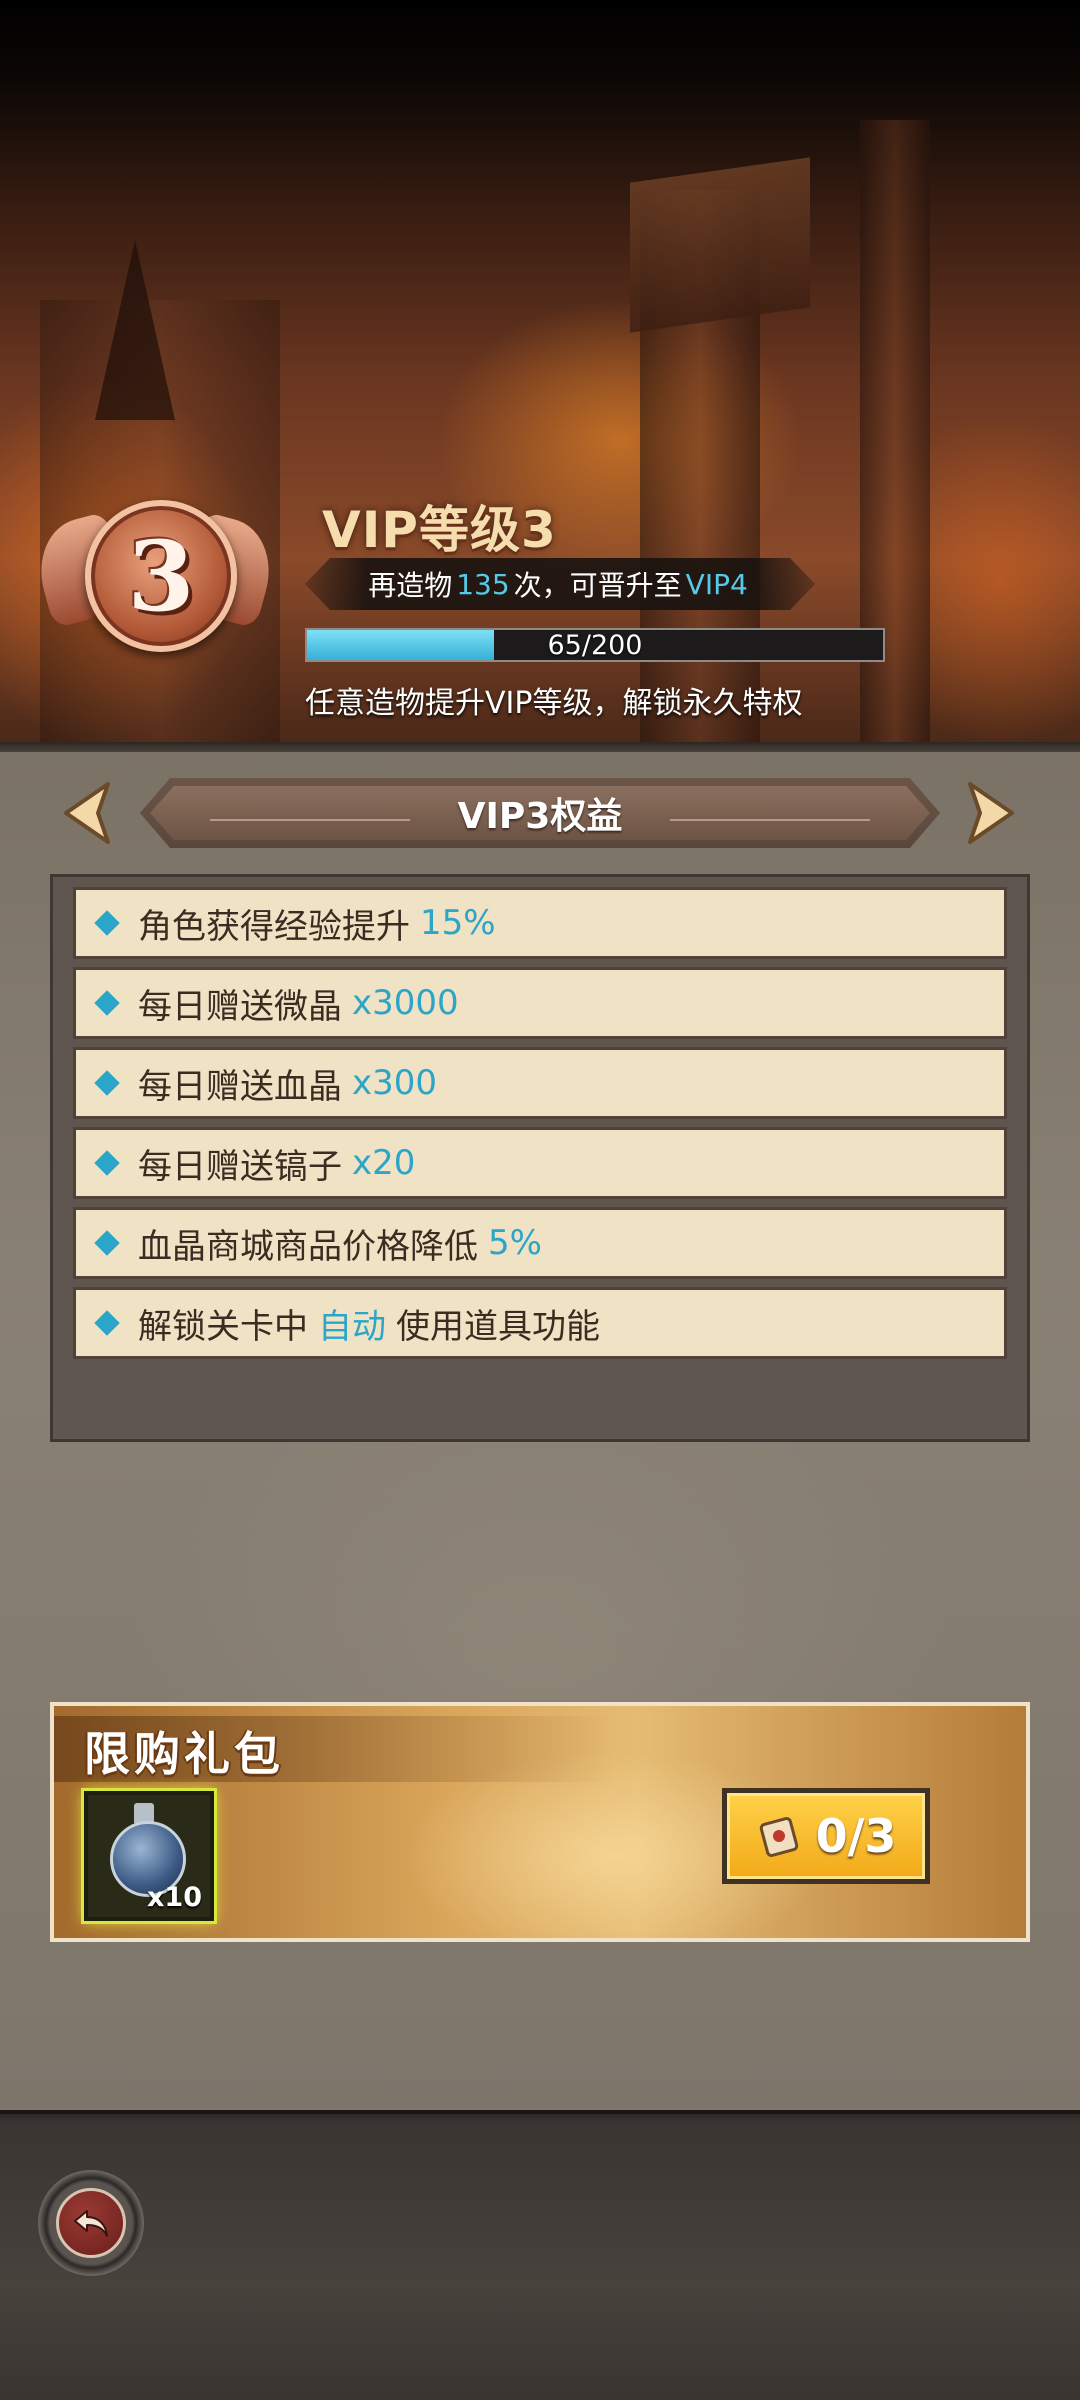 The image size is (1080, 2400). Describe the element at coordinates (540, 923) in the screenshot. I see `benefit-item: 角色获得经验提升 15%` at that location.